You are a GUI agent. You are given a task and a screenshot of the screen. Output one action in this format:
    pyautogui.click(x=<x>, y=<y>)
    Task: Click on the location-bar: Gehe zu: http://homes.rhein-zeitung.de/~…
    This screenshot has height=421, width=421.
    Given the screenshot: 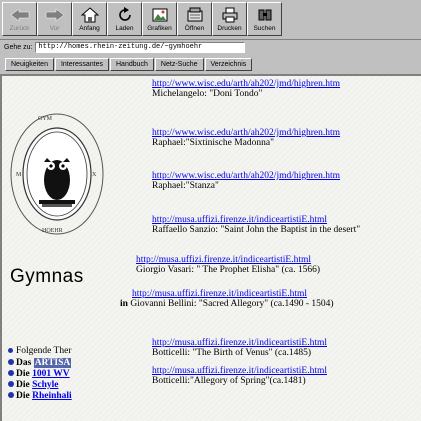 What is the action you would take?
    pyautogui.click(x=210, y=46)
    